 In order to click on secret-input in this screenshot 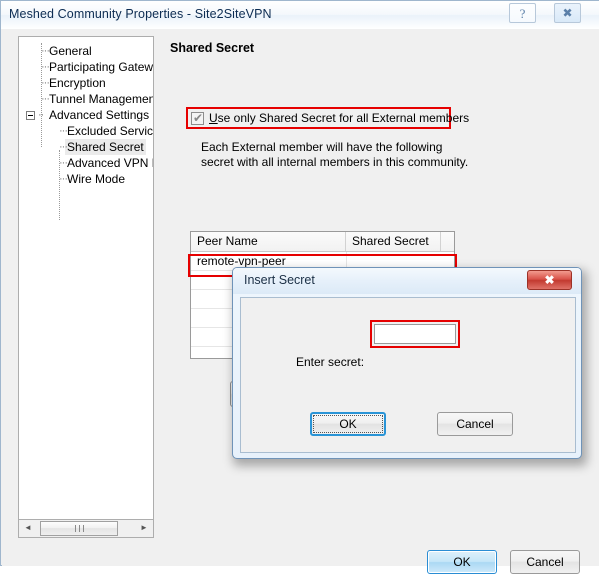, I will do `click(415, 334)`.